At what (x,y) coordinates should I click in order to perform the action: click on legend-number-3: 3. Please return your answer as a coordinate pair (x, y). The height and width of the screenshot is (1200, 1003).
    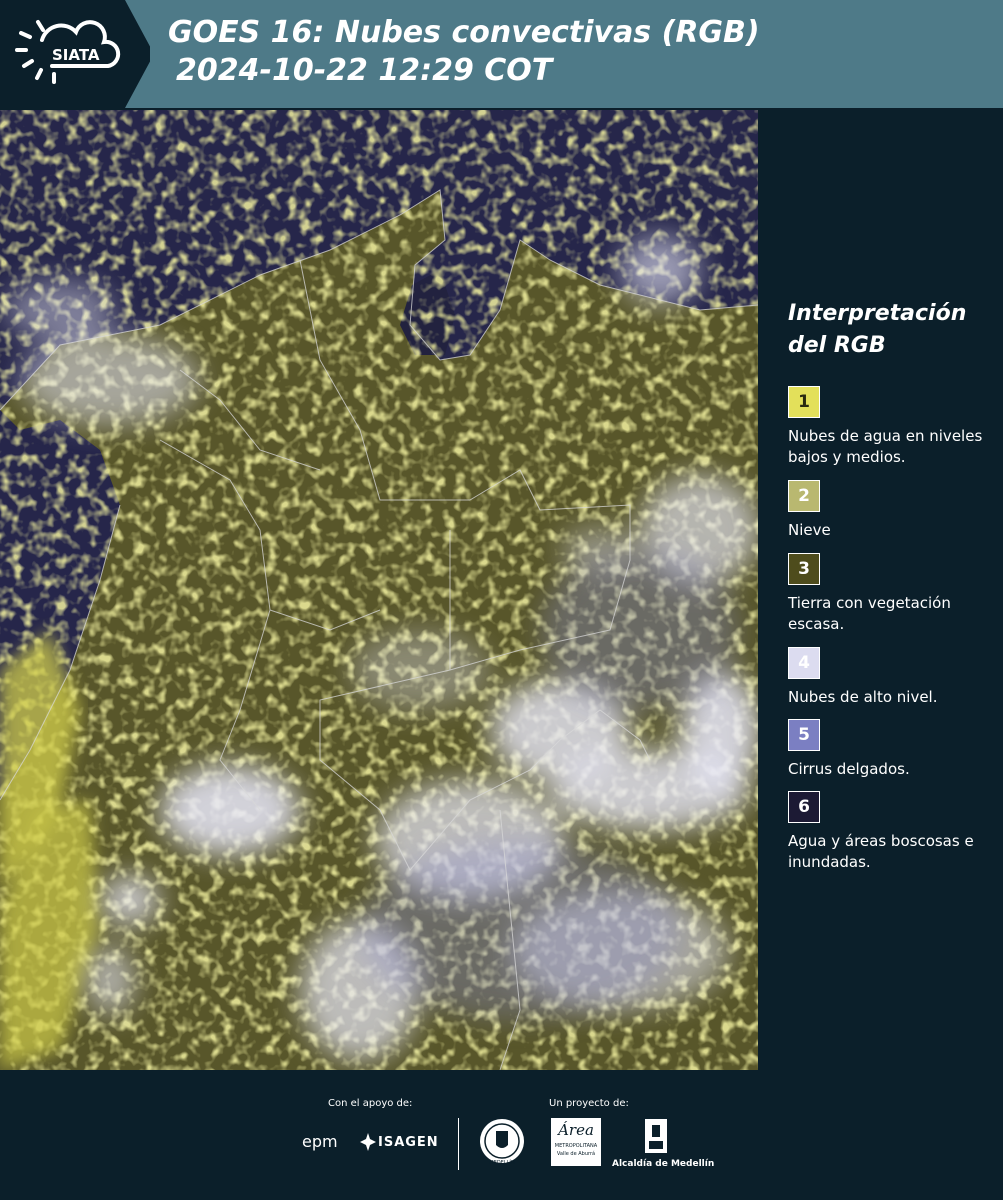
    Looking at the image, I should click on (804, 569).